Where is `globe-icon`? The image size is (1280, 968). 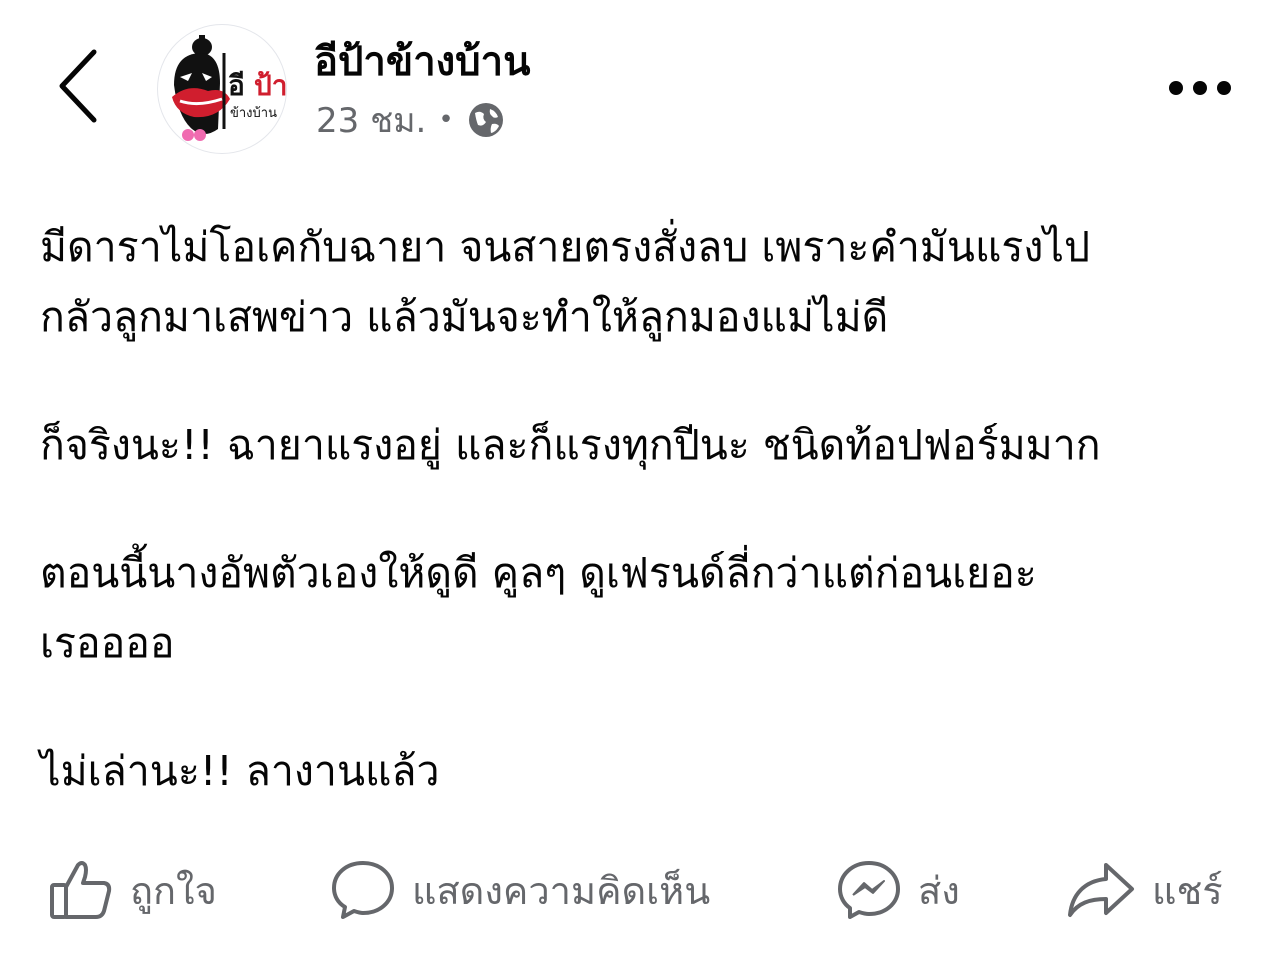
globe-icon is located at coordinates (486, 120).